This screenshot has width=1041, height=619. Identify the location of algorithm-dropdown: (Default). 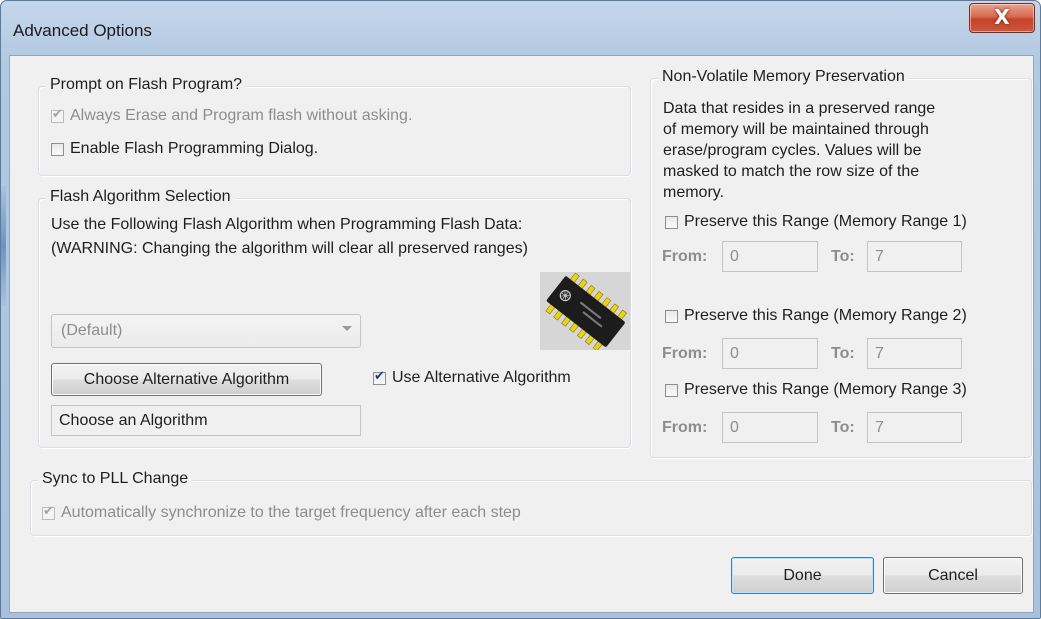
(206, 331).